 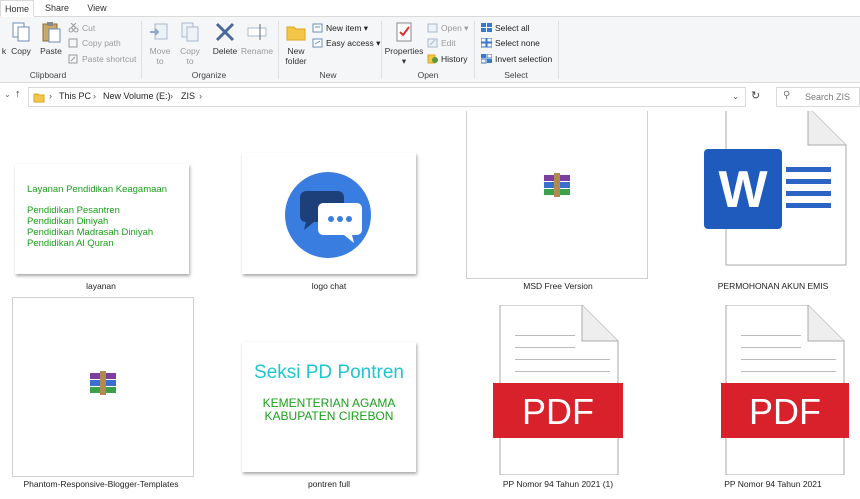 I want to click on breadcrumb-this-pc: This PC, so click(x=75, y=96).